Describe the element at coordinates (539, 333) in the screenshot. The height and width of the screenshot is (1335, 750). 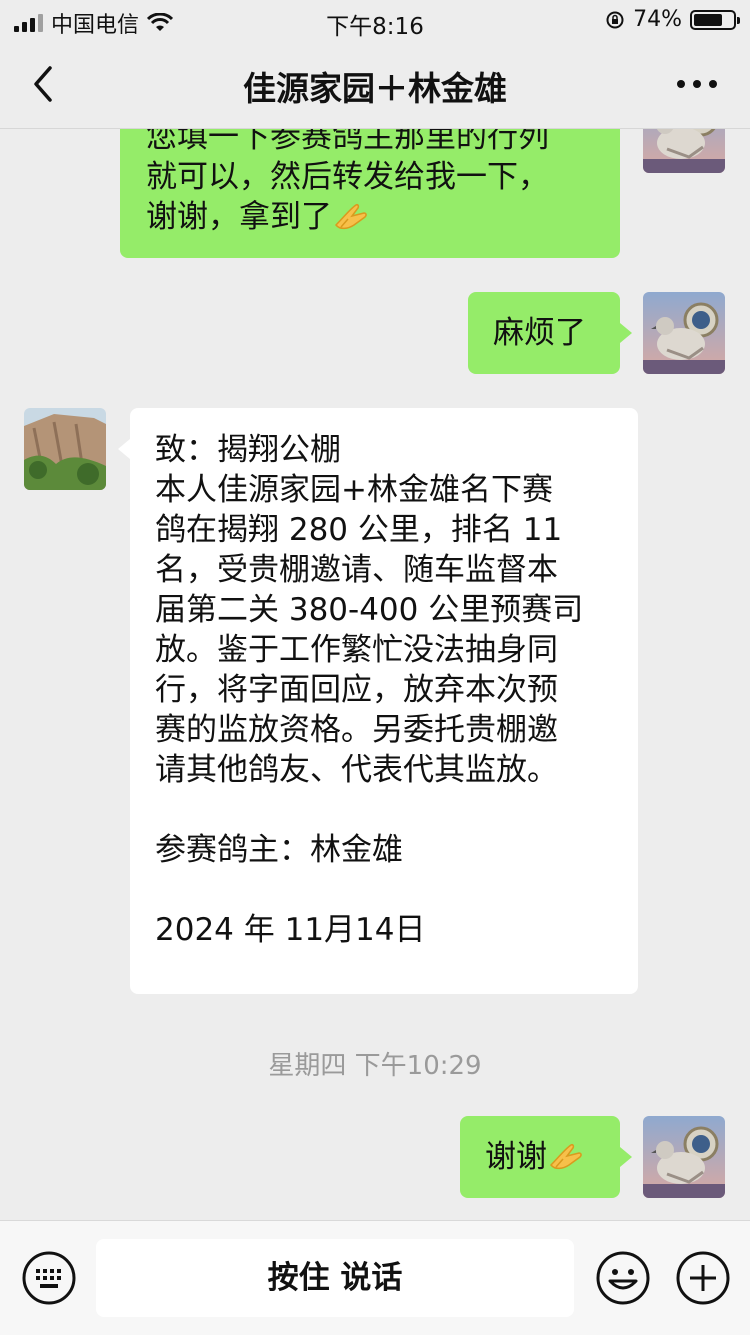
I see `message-line: 麻烦了` at that location.